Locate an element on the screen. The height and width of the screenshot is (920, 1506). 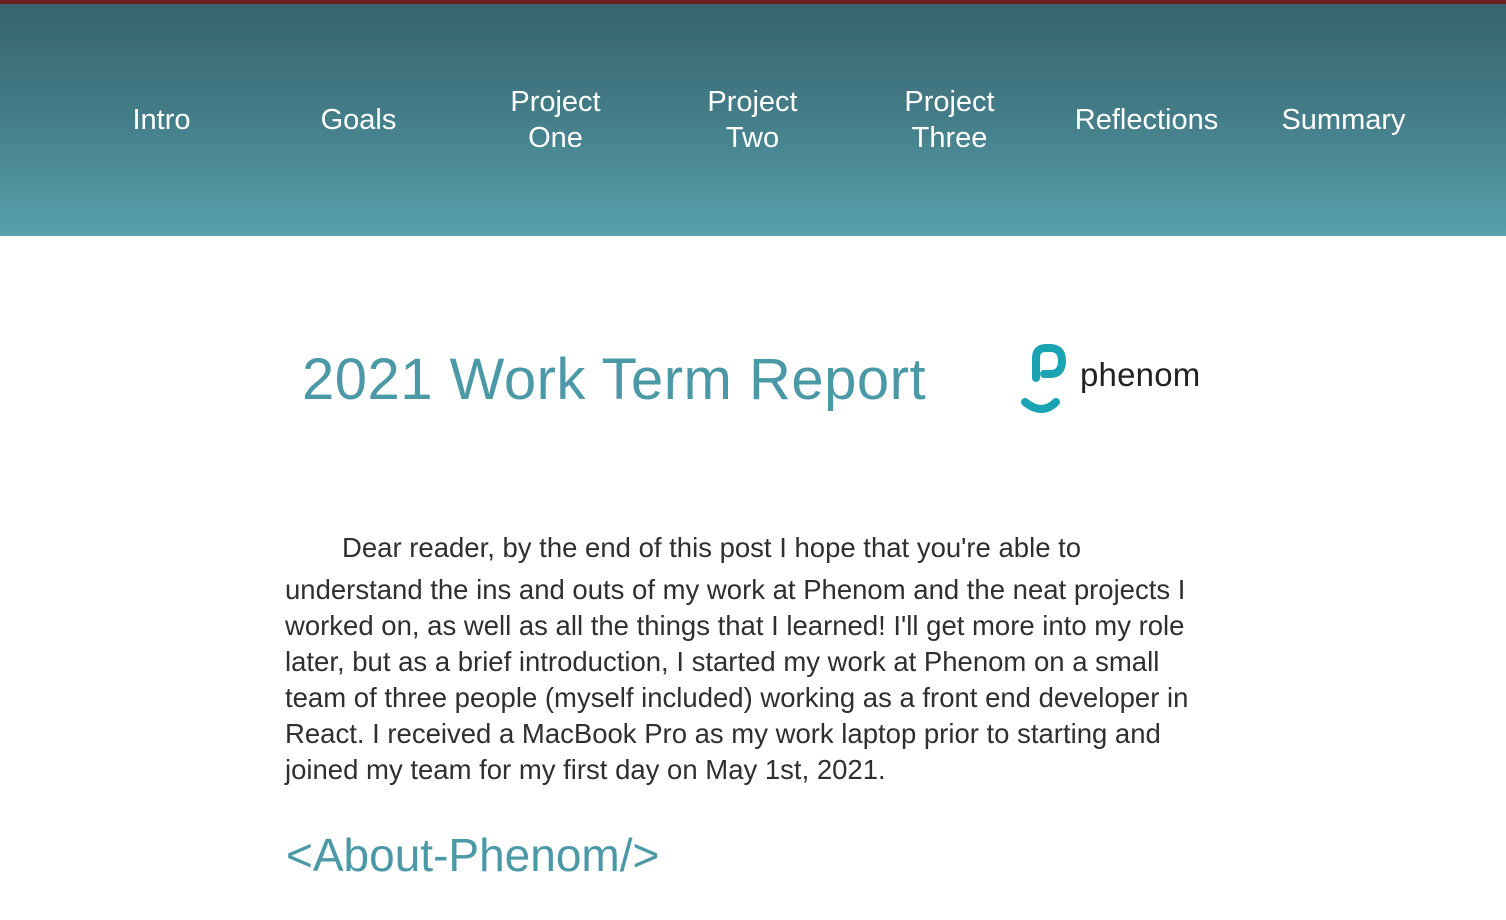
nav-item-project-two: Project Two is located at coordinates (752, 120).